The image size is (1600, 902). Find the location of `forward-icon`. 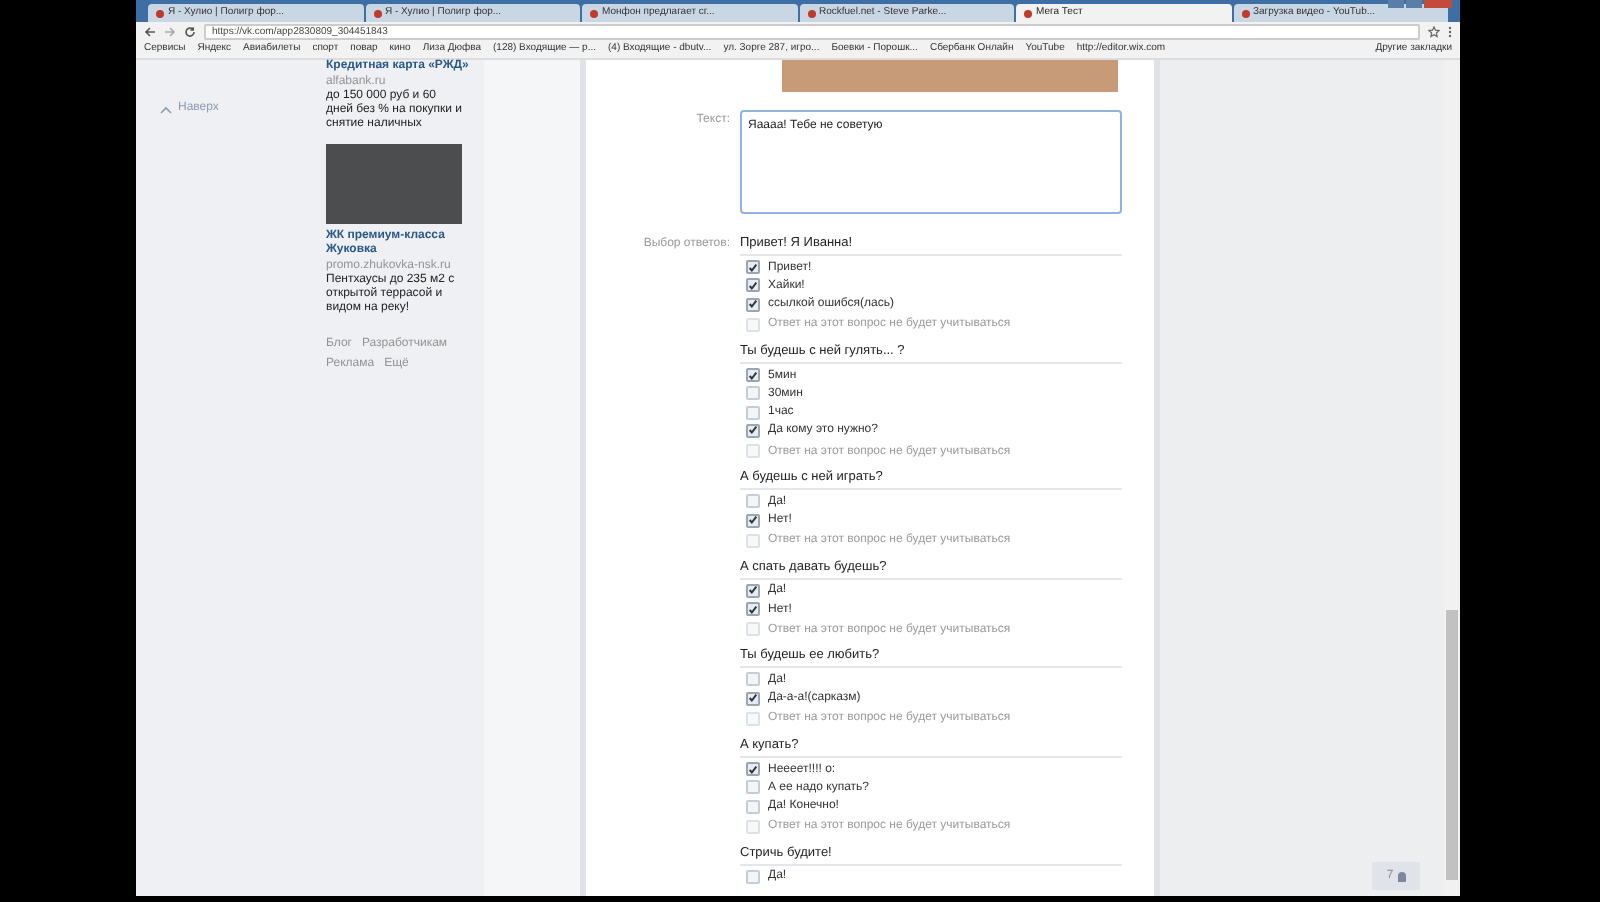

forward-icon is located at coordinates (170, 32).